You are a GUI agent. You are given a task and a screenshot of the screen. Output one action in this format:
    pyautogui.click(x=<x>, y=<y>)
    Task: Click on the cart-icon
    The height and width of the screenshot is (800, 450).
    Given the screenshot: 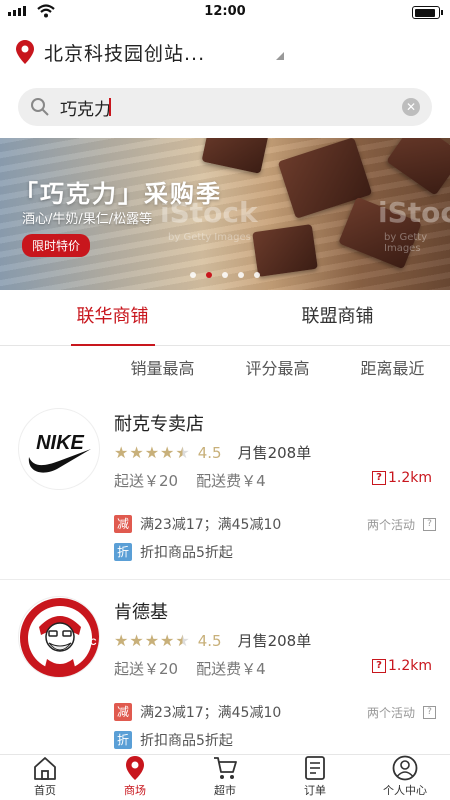 What is the action you would take?
    pyautogui.click(x=225, y=768)
    